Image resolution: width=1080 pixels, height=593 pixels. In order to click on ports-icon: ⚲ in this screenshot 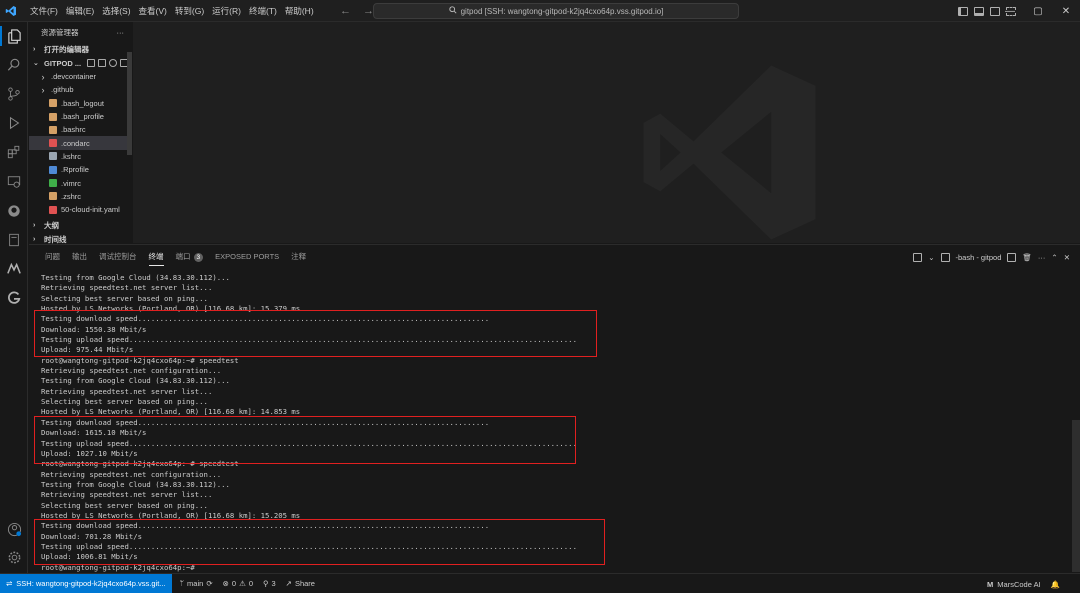, I will do `click(265, 583)`.